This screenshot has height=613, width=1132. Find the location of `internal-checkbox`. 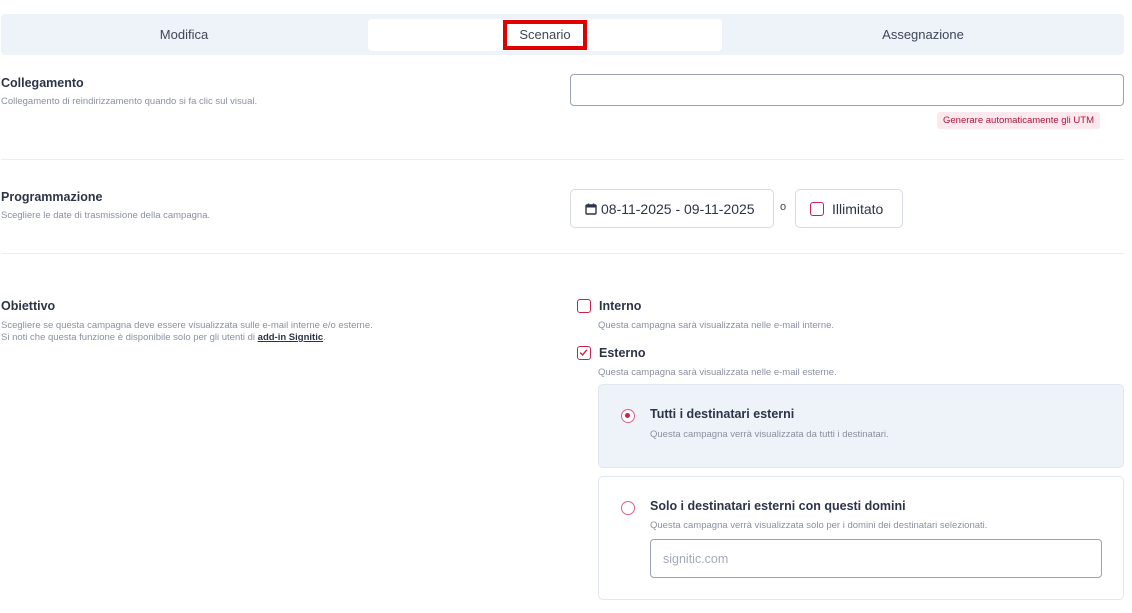

internal-checkbox is located at coordinates (584, 306).